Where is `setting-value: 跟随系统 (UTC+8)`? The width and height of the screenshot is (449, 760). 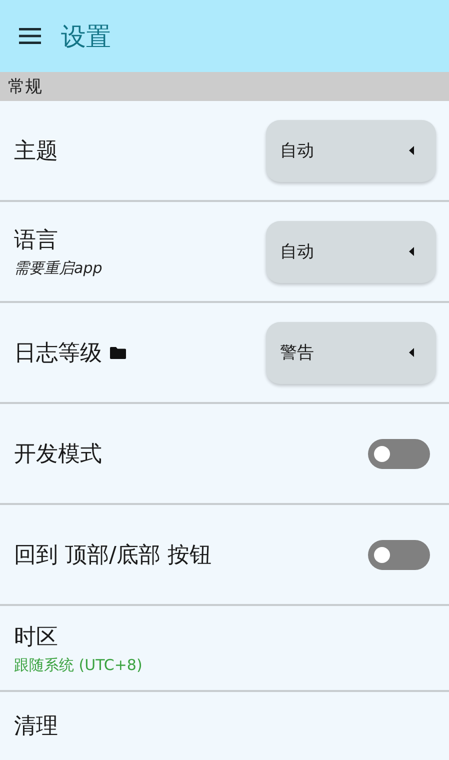 setting-value: 跟随系统 (UTC+8) is located at coordinates (78, 665).